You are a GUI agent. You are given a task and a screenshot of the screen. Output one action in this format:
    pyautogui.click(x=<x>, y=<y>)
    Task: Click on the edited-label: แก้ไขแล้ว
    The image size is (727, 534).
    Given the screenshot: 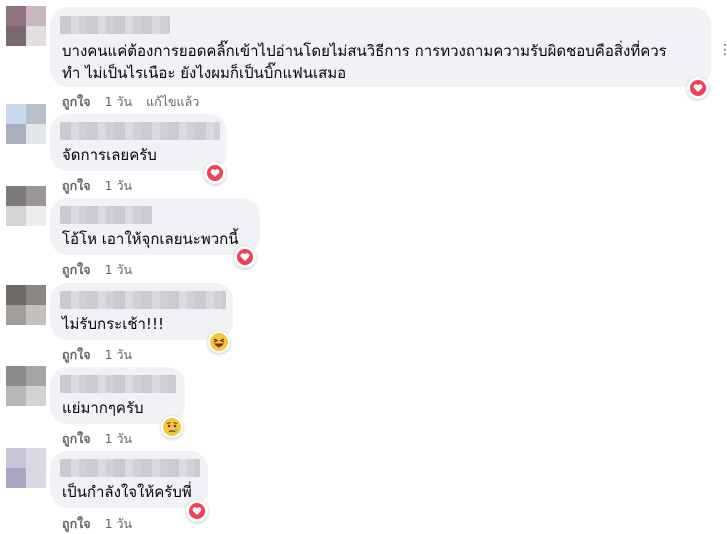 What is the action you would take?
    pyautogui.click(x=173, y=101)
    